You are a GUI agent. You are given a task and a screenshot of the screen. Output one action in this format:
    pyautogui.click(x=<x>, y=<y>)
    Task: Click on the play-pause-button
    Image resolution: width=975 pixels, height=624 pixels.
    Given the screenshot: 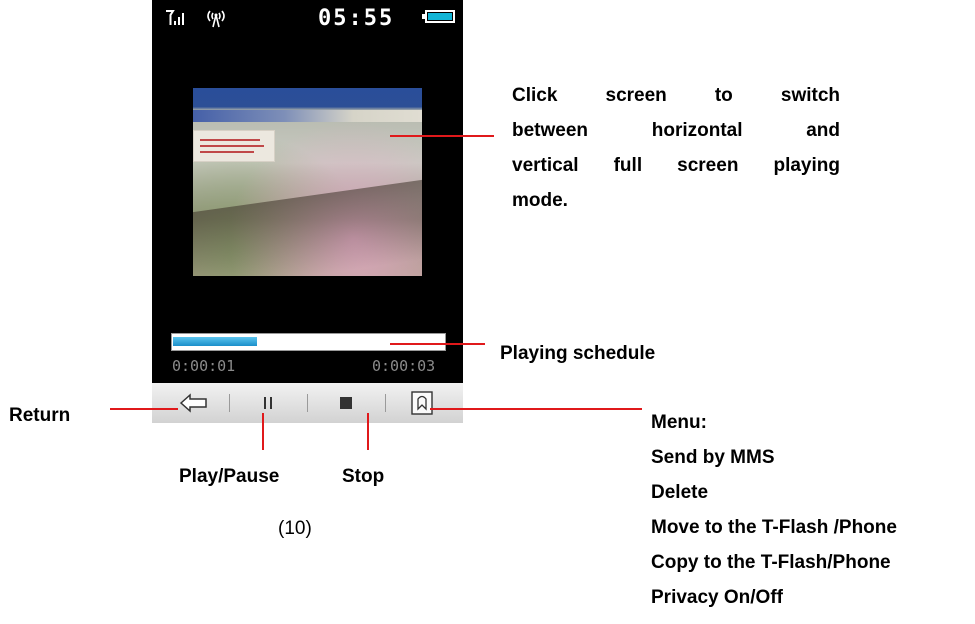 What is the action you would take?
    pyautogui.click(x=268, y=403)
    